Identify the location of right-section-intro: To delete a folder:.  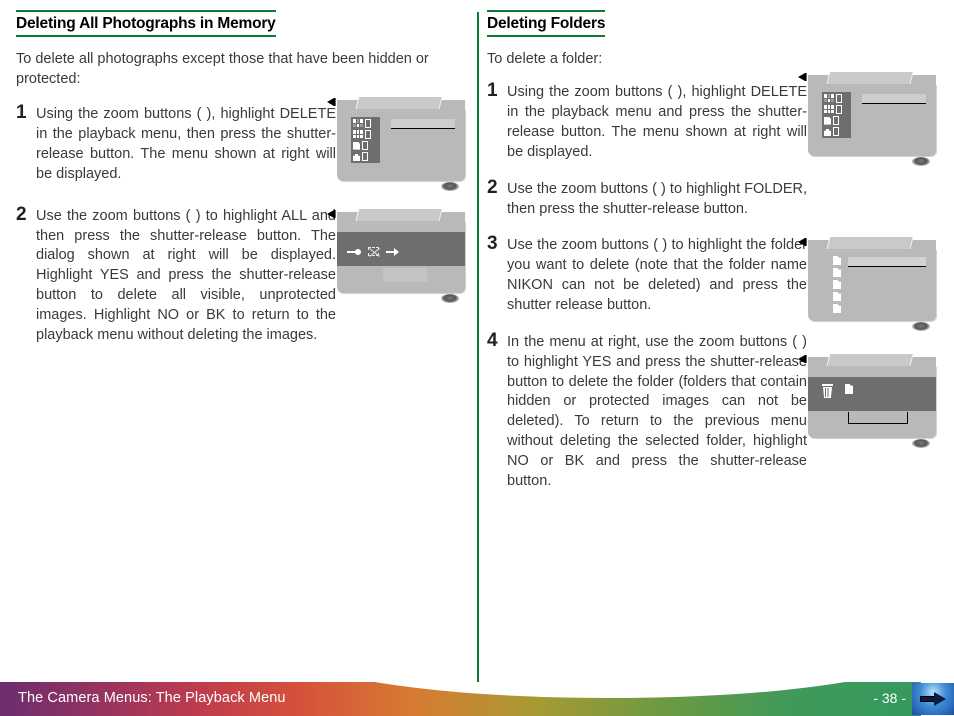
(545, 59).